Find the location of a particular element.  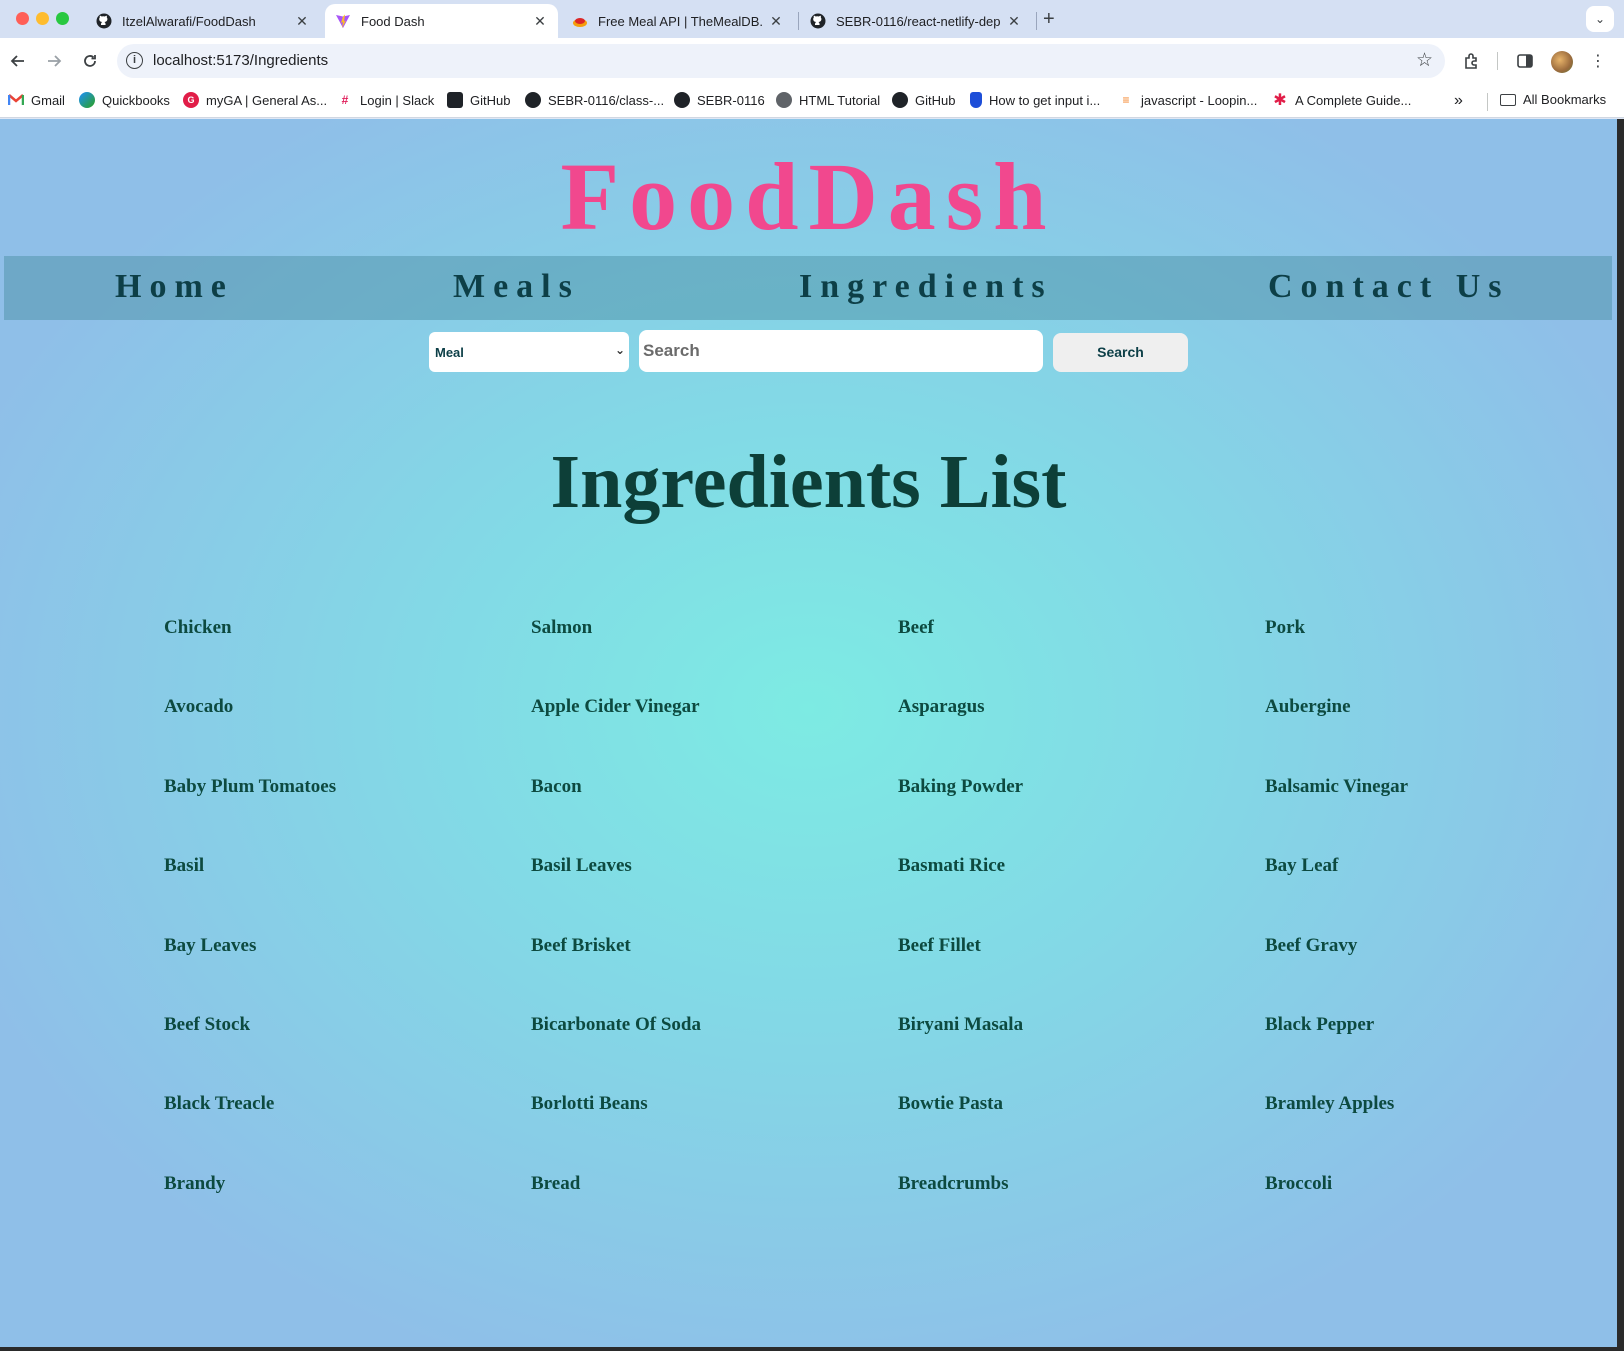

window-edge is located at coordinates (812, 1349).